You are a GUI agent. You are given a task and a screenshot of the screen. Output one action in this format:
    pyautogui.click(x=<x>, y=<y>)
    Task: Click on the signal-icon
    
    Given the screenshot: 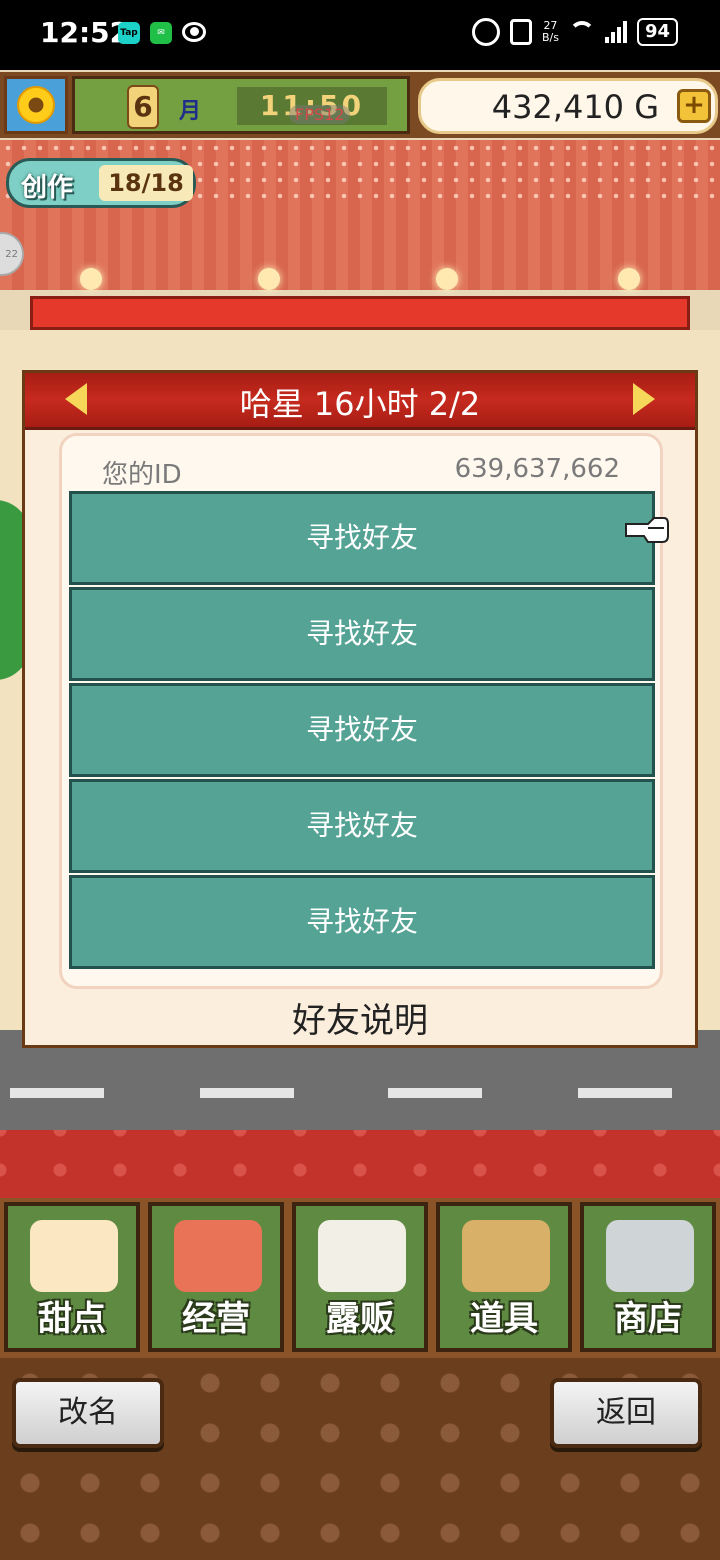 What is the action you would take?
    pyautogui.click(x=615, y=32)
    